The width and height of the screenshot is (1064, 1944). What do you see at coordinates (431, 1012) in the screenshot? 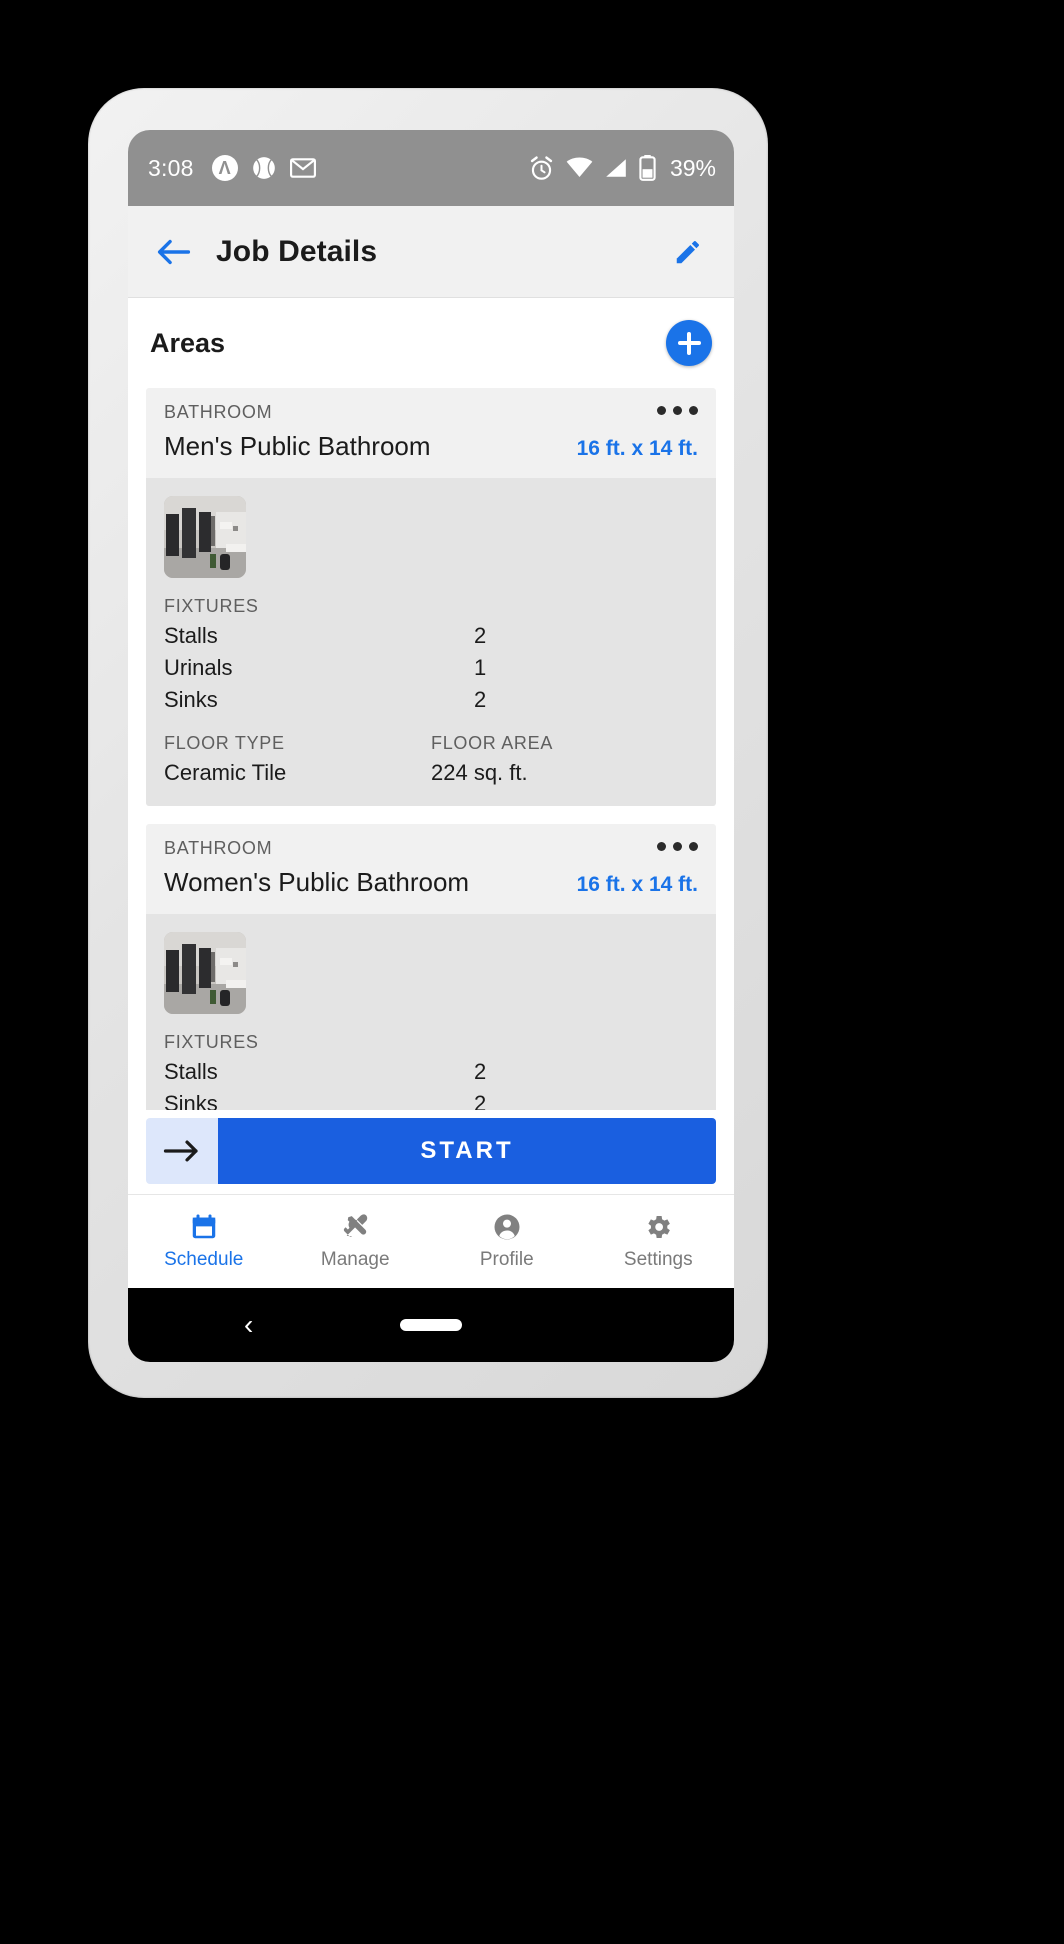
I see `area-card-body: FIXTURES Stalls 2 Sinks 2` at bounding box center [431, 1012].